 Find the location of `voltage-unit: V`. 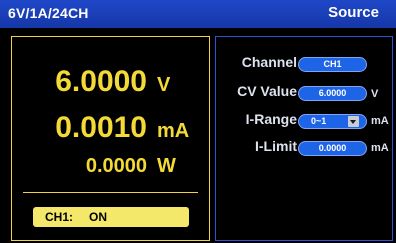

voltage-unit: V is located at coordinates (164, 85).